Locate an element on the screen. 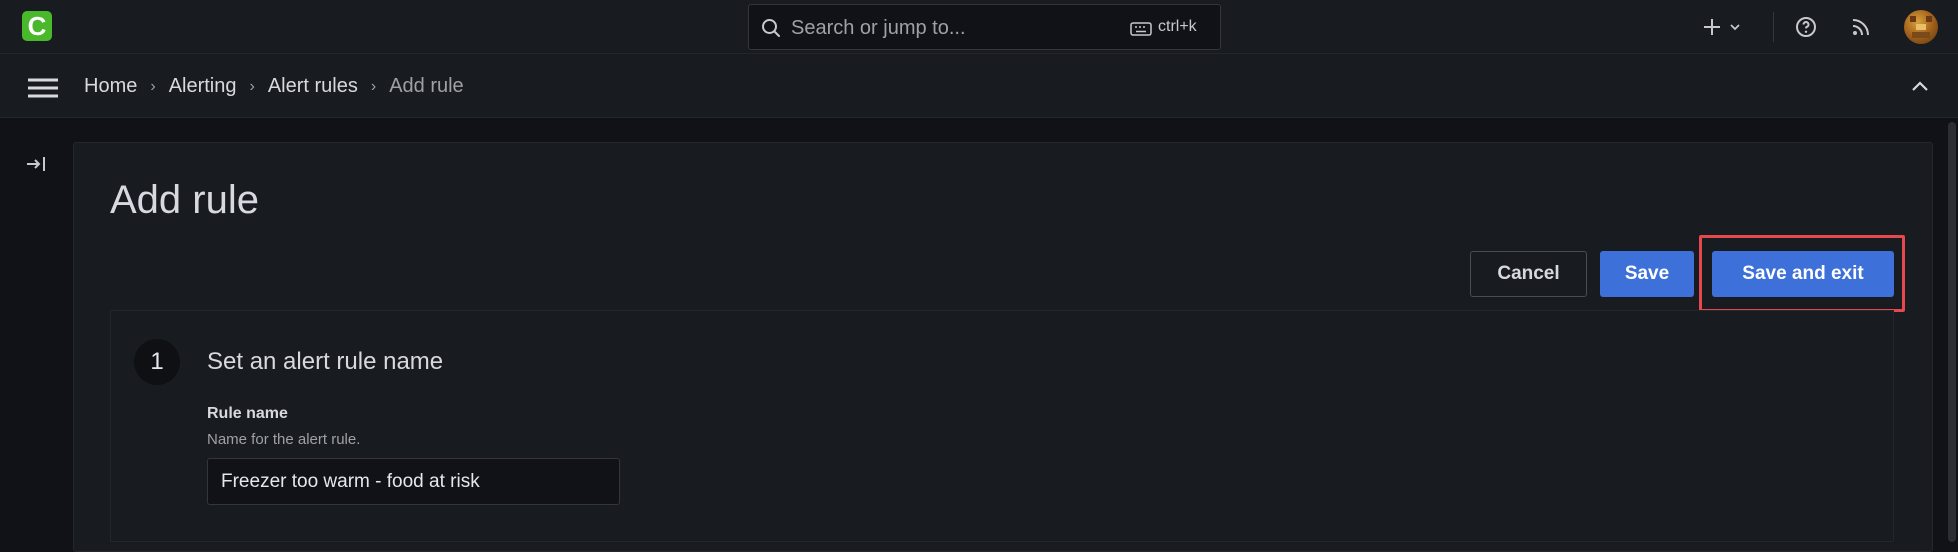 The width and height of the screenshot is (1958, 552). rss-icon is located at coordinates (1860, 27).